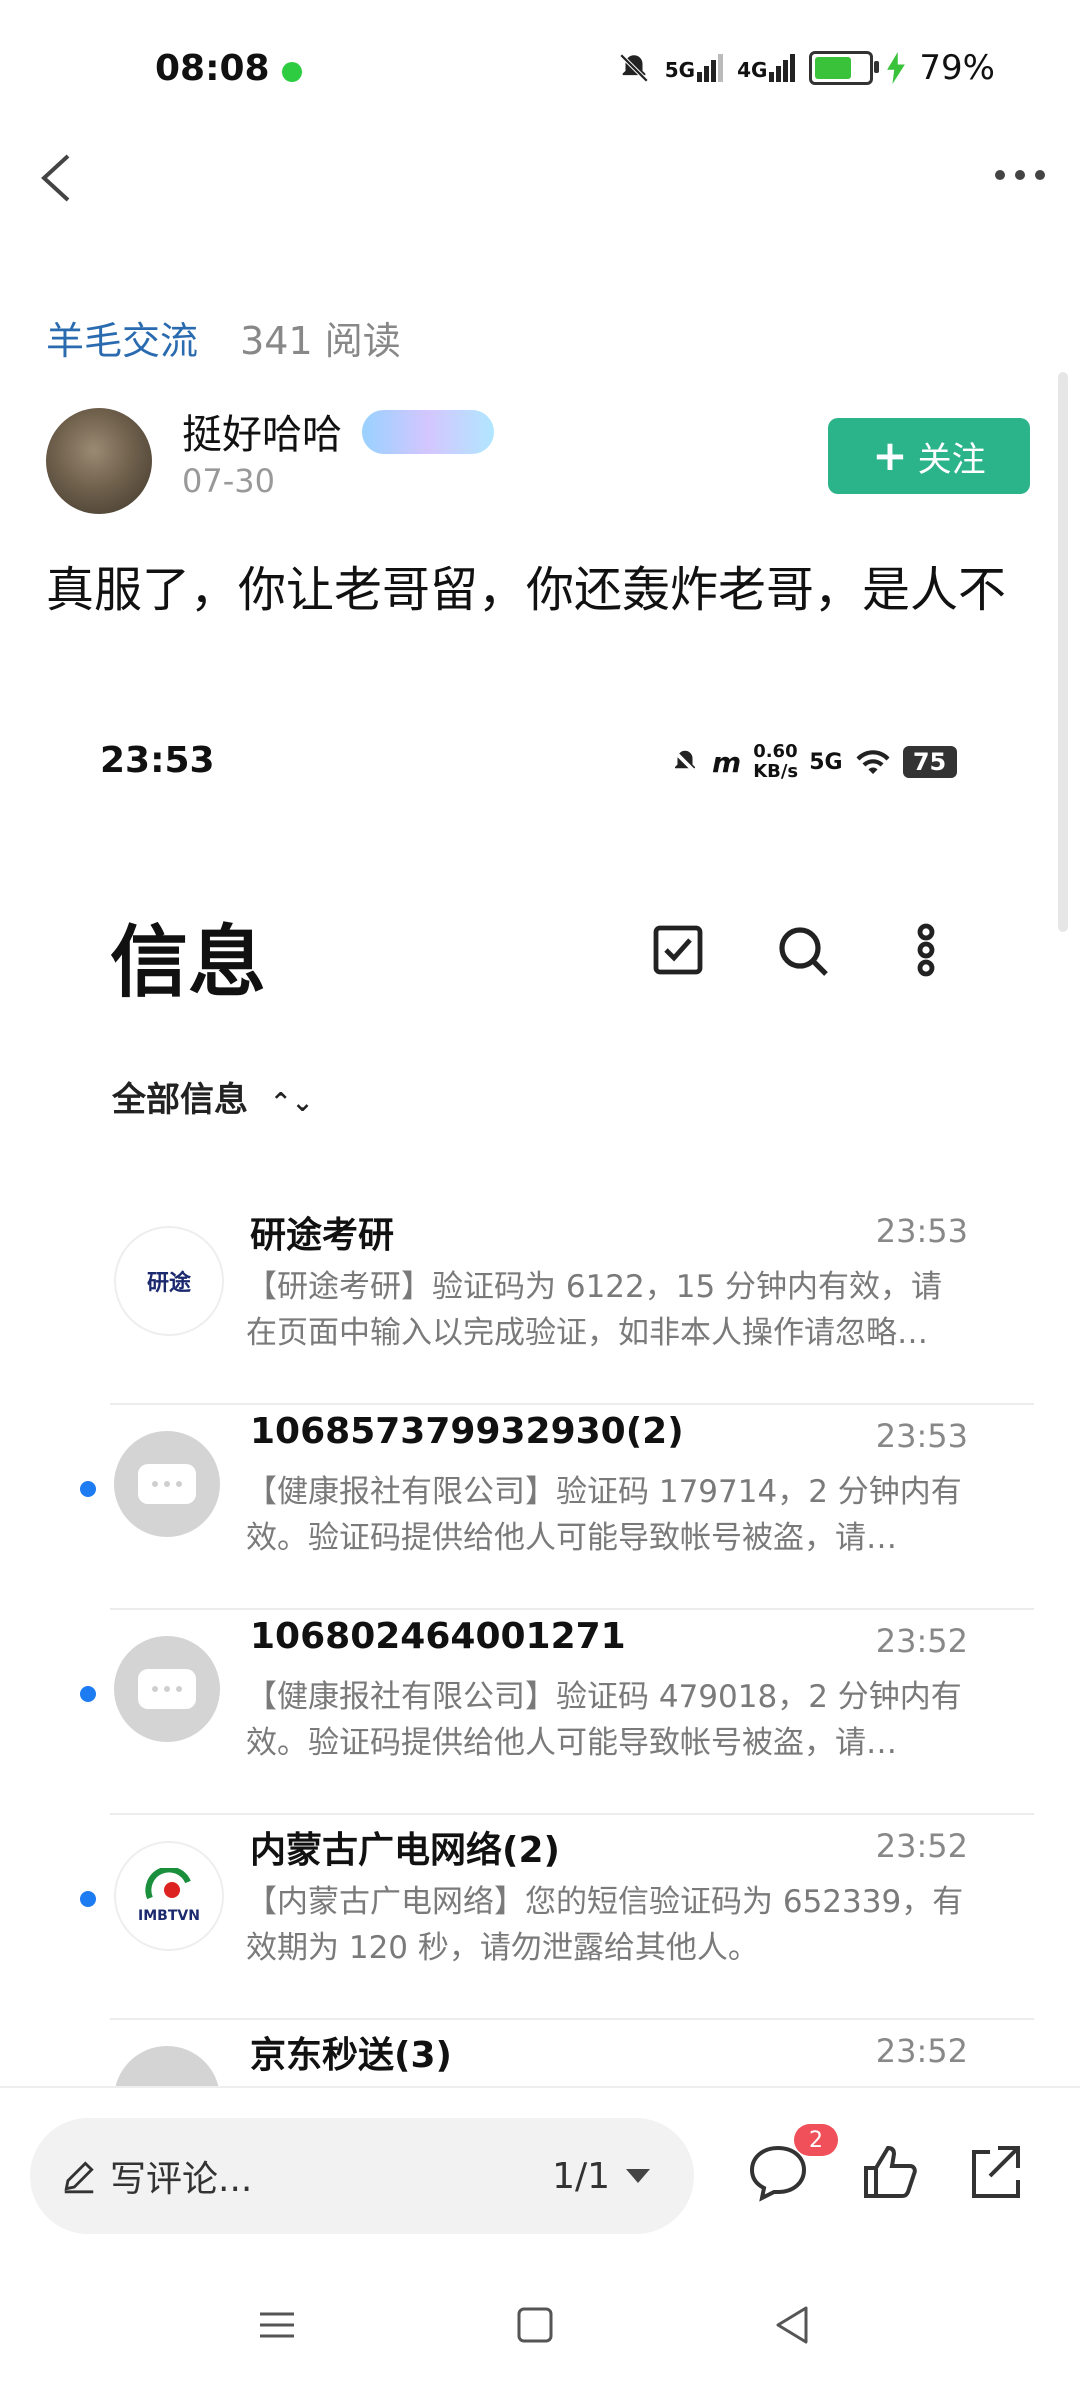 The height and width of the screenshot is (2400, 1080). I want to click on message-filter: 全部信息 ⌃⌄, so click(212, 1096).